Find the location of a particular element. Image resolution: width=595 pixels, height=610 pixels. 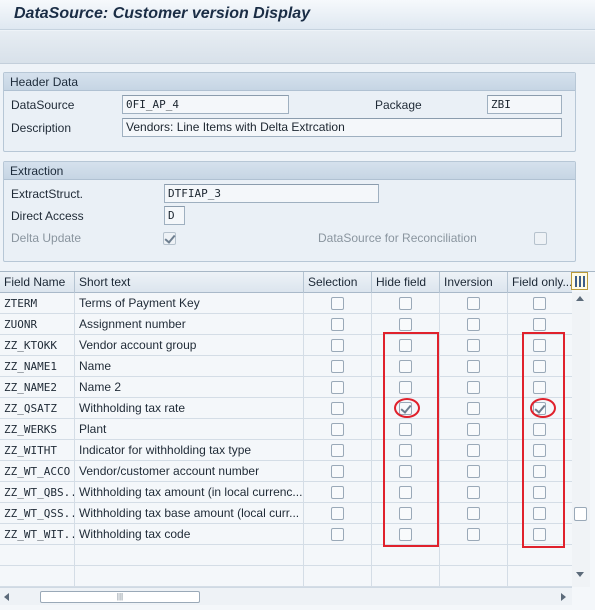

reconciliation-checkbox is located at coordinates (540, 238).